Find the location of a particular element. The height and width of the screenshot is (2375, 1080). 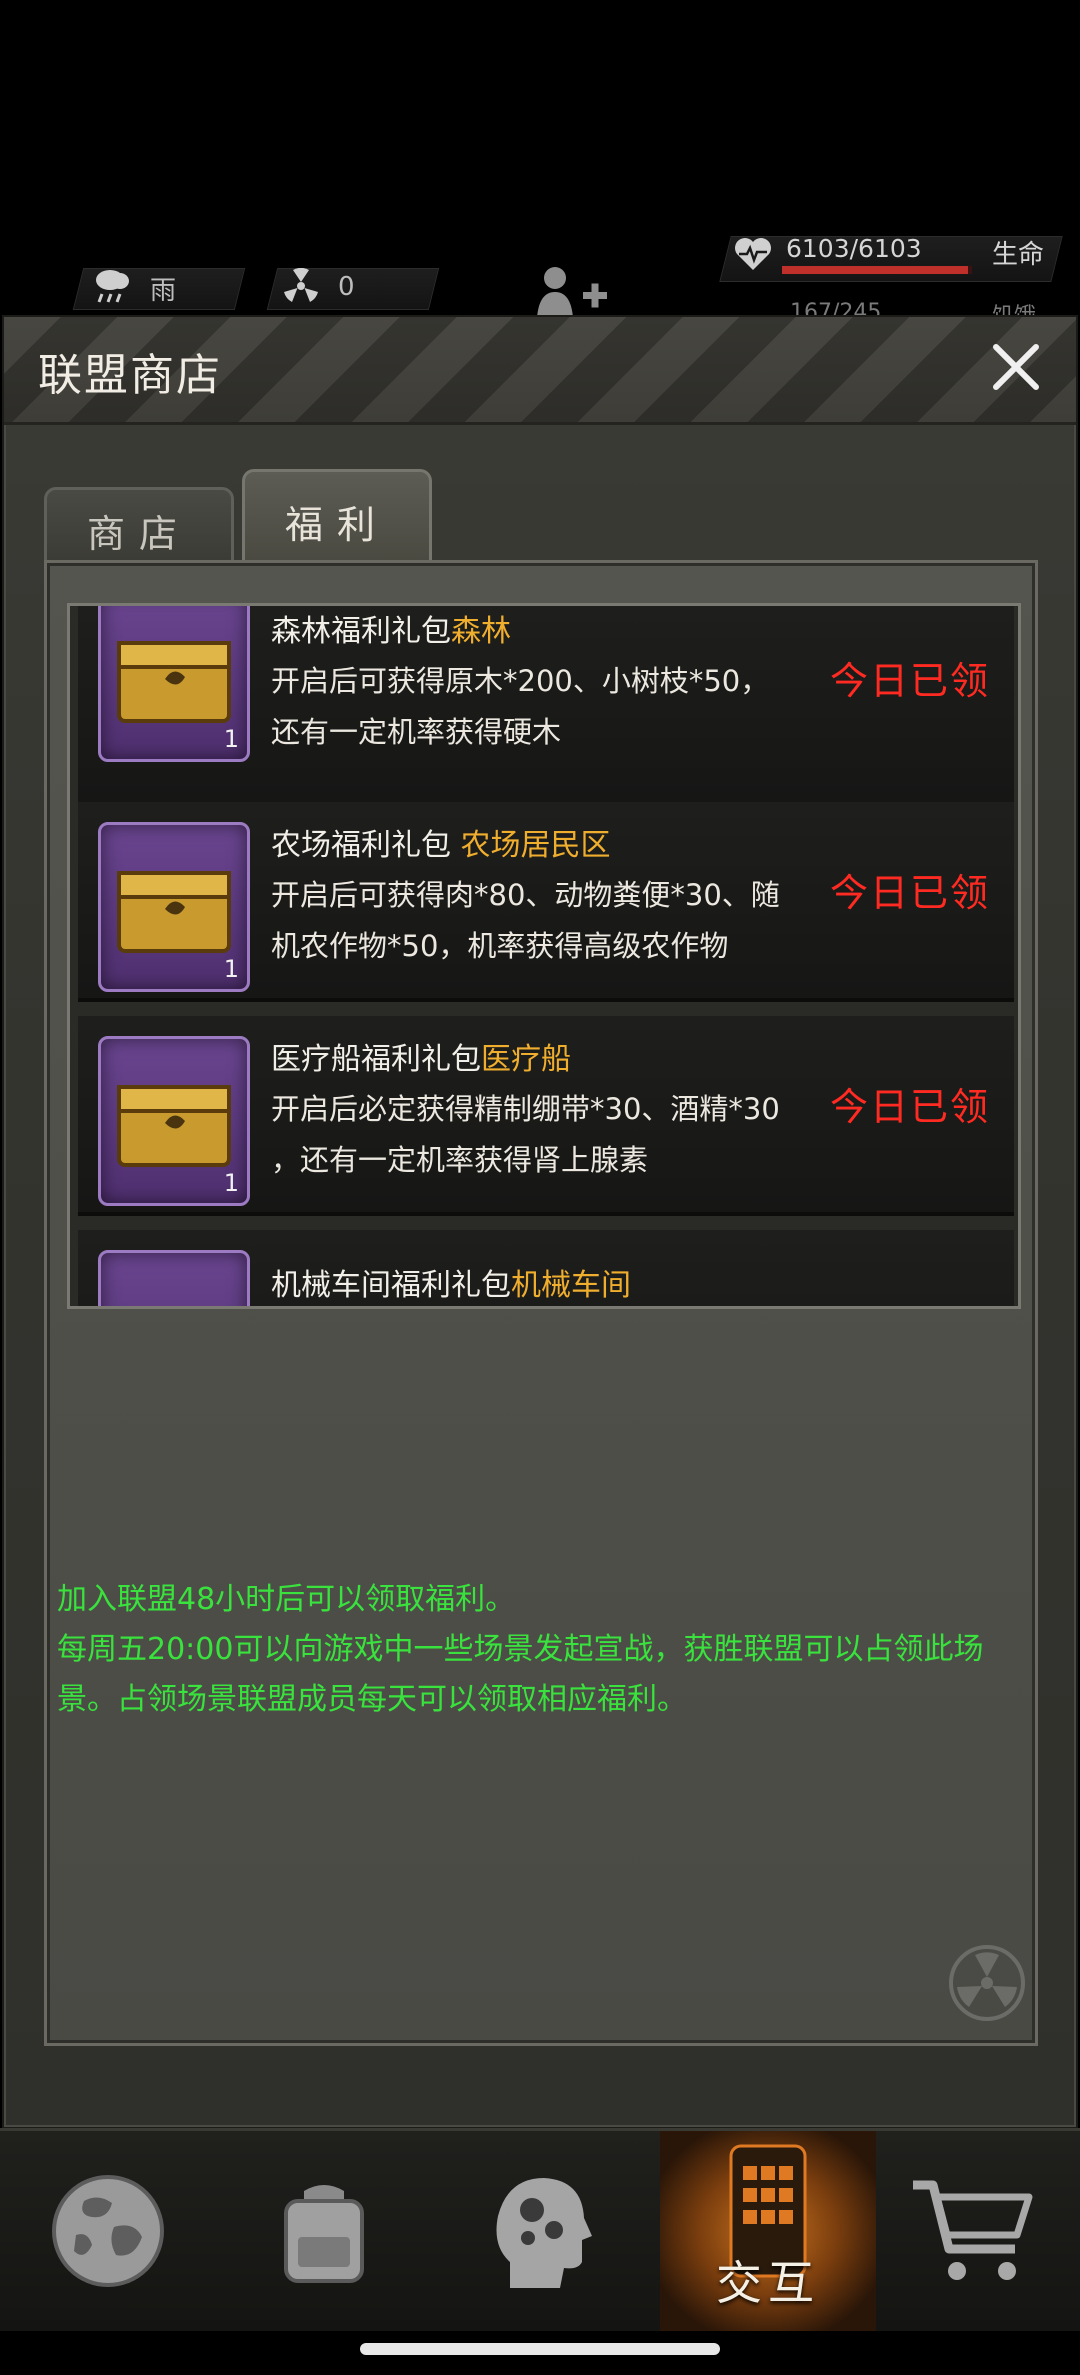

nav-world-button is located at coordinates (108, 2231).